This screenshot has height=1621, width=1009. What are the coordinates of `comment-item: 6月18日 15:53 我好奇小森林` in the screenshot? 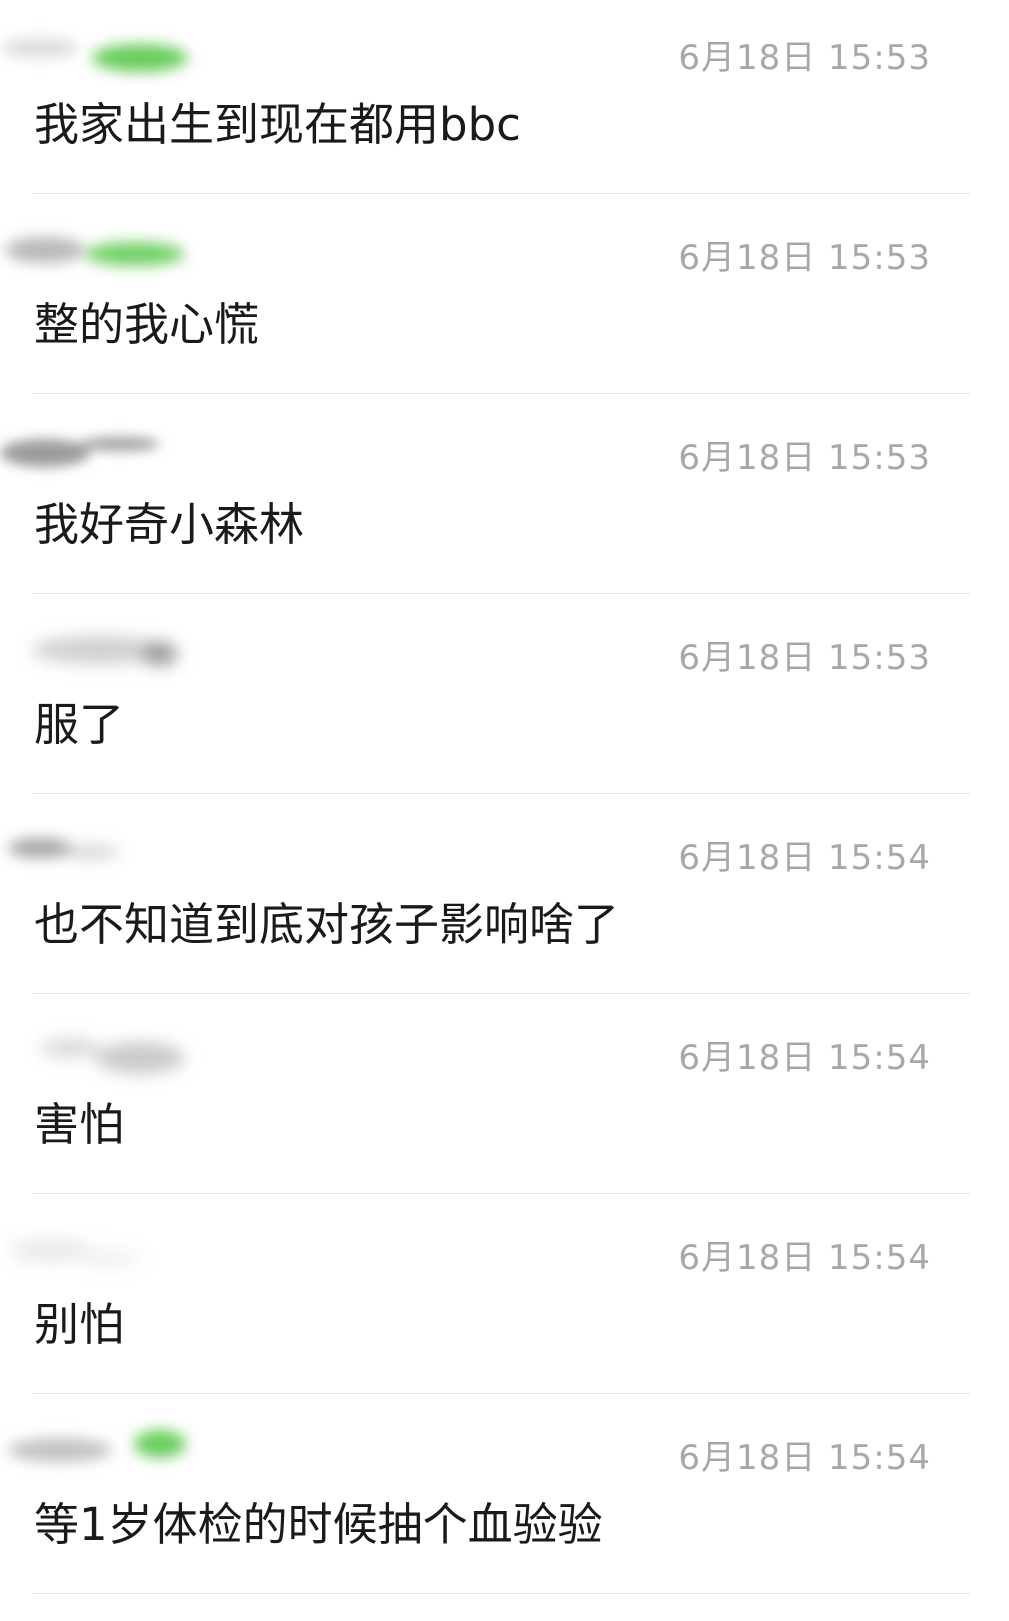 It's located at (504, 503).